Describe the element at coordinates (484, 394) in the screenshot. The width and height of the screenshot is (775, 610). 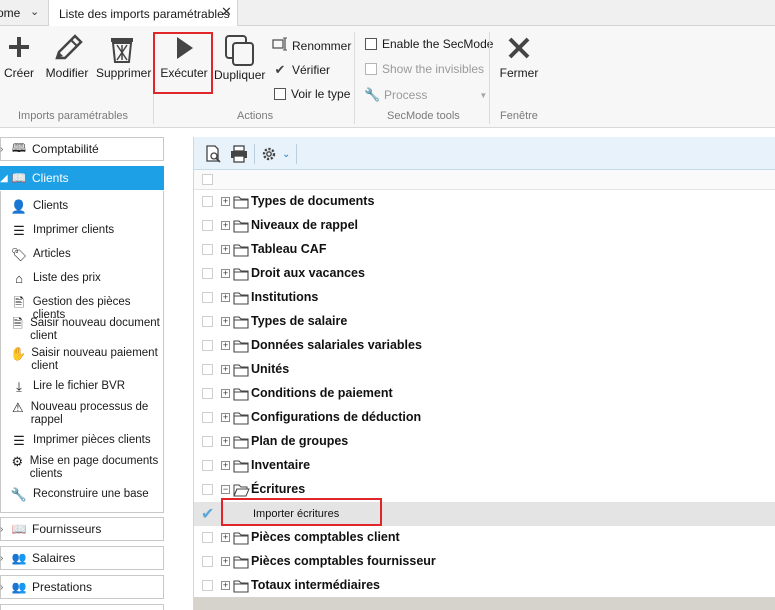
I see `tree-folder-row: + Conditions de paiement` at that location.